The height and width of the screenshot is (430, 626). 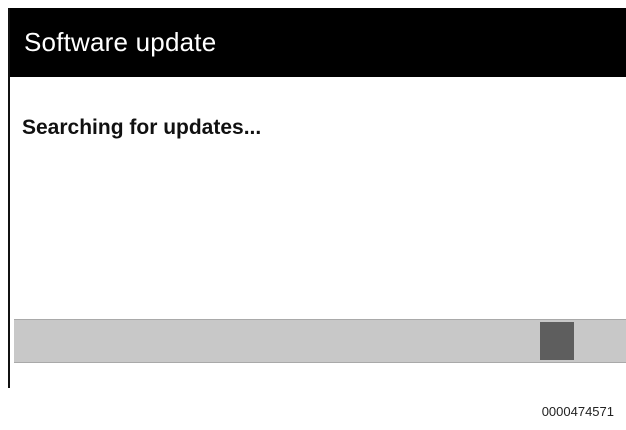 What do you see at coordinates (557, 341) in the screenshot?
I see `progress-indicator` at bounding box center [557, 341].